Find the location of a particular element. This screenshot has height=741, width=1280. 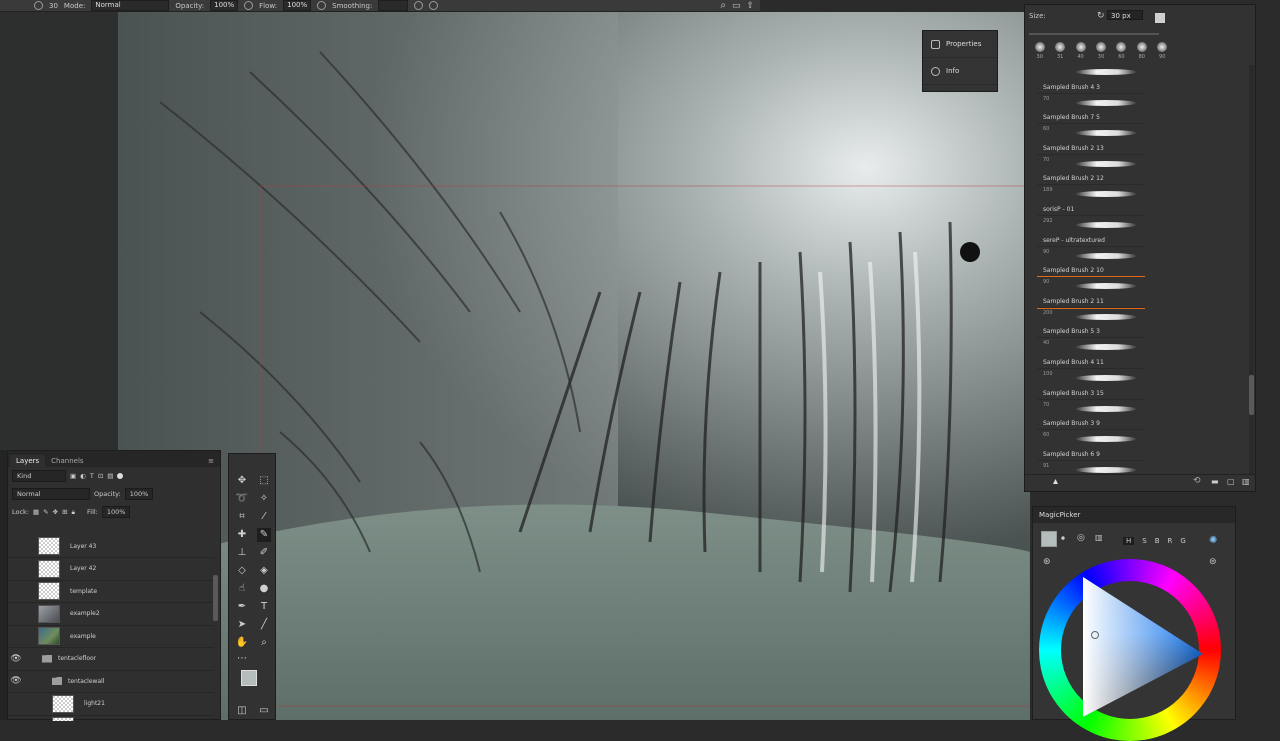

brush-list-item: 100 Sampled Brush 3 15 is located at coordinates (1091, 384).